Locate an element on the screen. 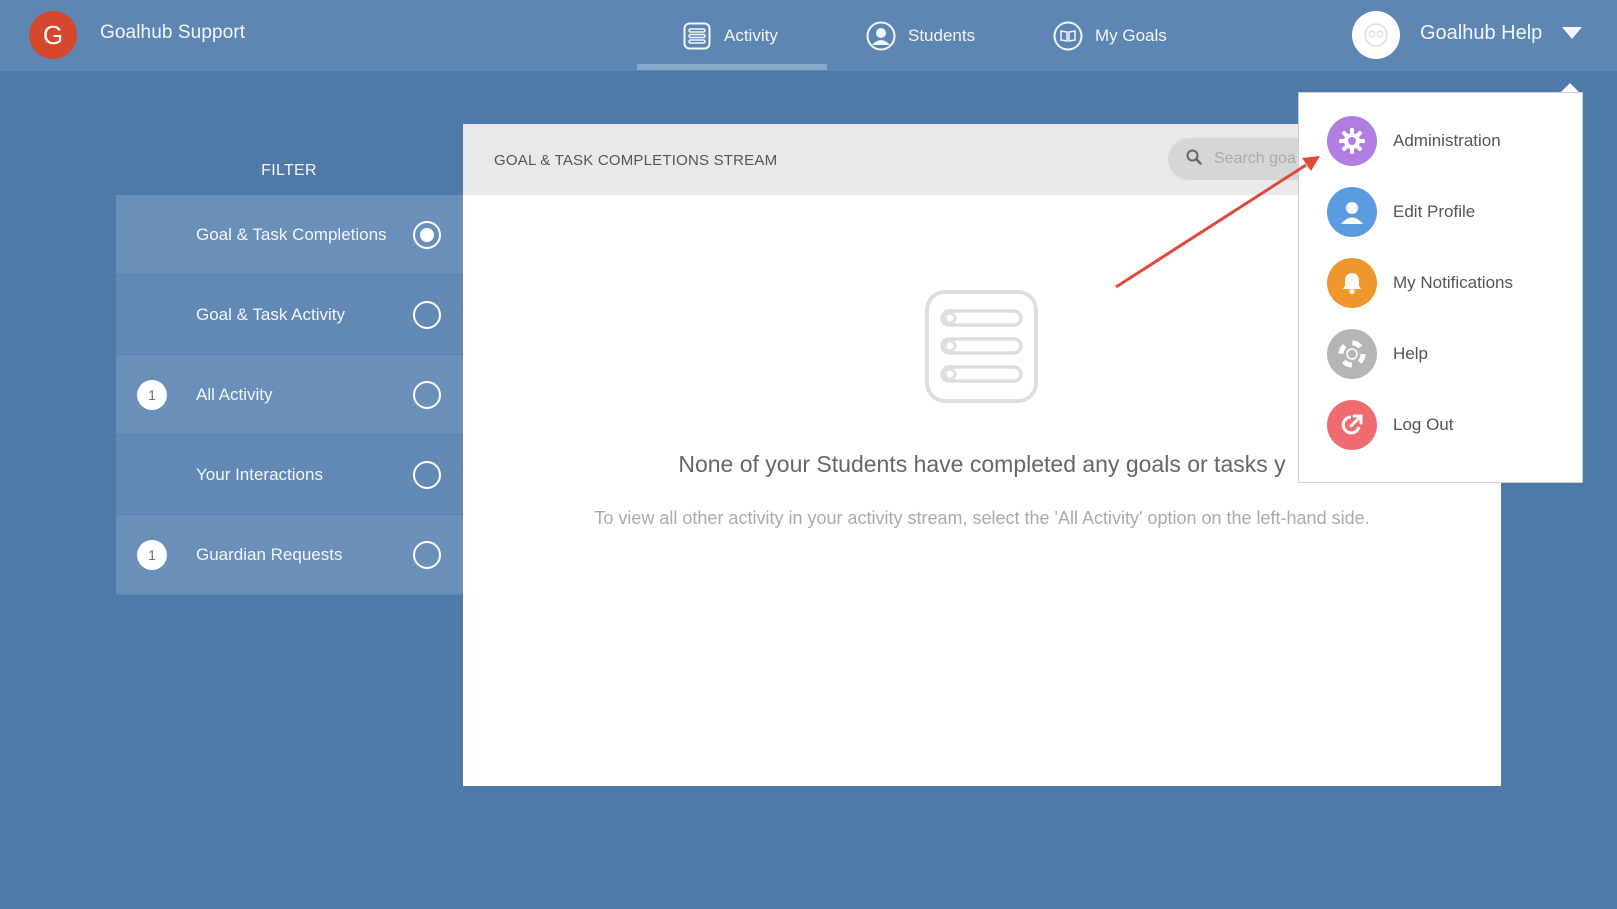  menu-item-label: Help is located at coordinates (1410, 353).